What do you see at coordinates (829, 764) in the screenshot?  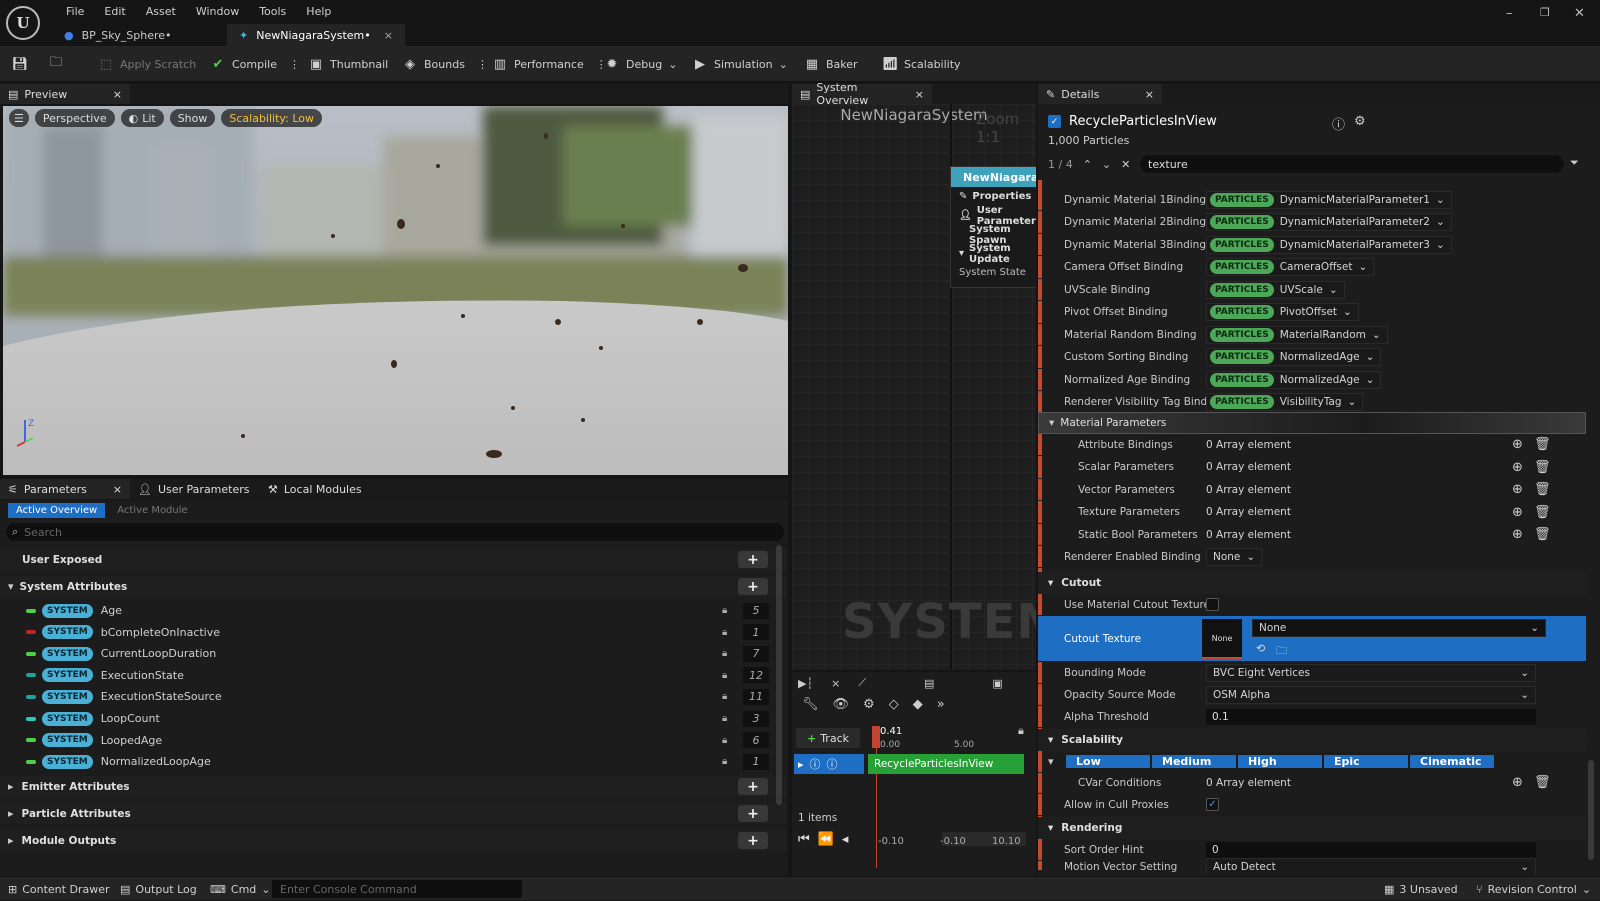 I see `emitter-track-header: ▸ ⓘ ⓘ` at bounding box center [829, 764].